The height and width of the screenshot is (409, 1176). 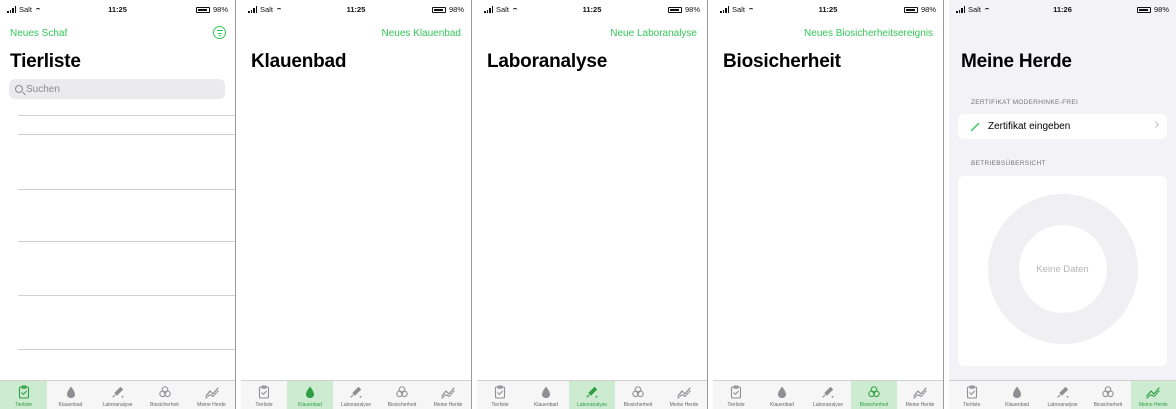 What do you see at coordinates (1062, 269) in the screenshot?
I see `no-data-label: Keine Daten` at bounding box center [1062, 269].